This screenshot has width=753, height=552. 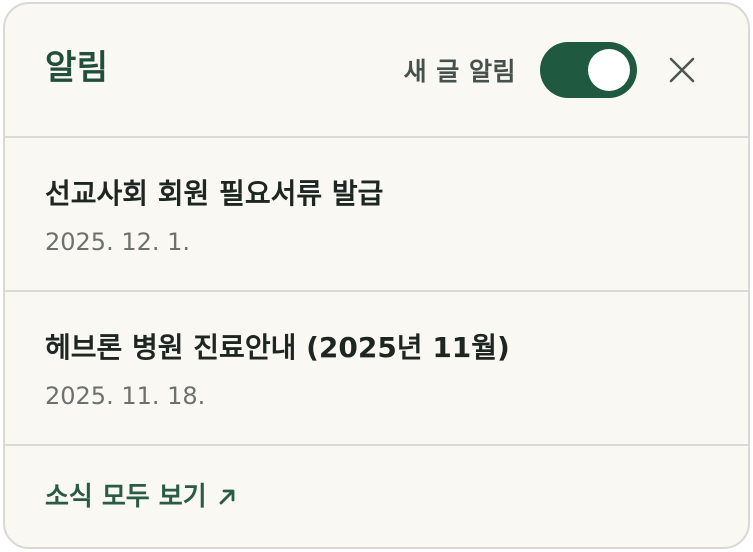 I want to click on new-post-alert-control: 새 글 알림, so click(x=553, y=70).